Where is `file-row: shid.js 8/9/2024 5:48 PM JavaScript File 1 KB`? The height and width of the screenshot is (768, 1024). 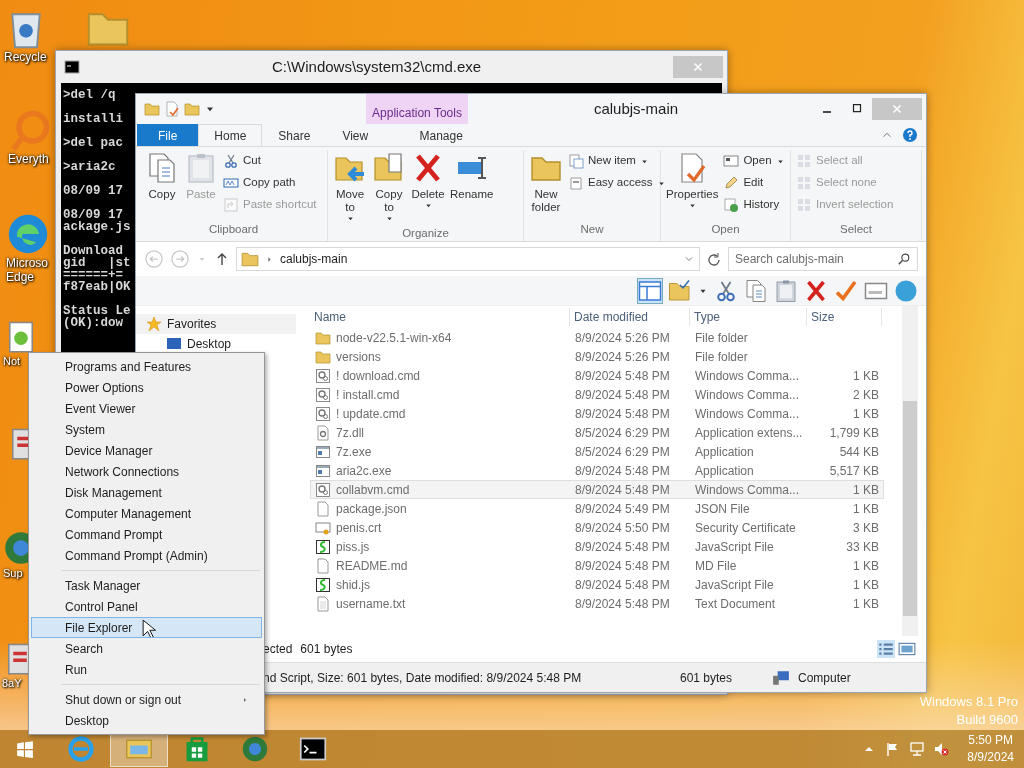 file-row: shid.js 8/9/2024 5:48 PM JavaScript File 1 KB is located at coordinates (597, 584).